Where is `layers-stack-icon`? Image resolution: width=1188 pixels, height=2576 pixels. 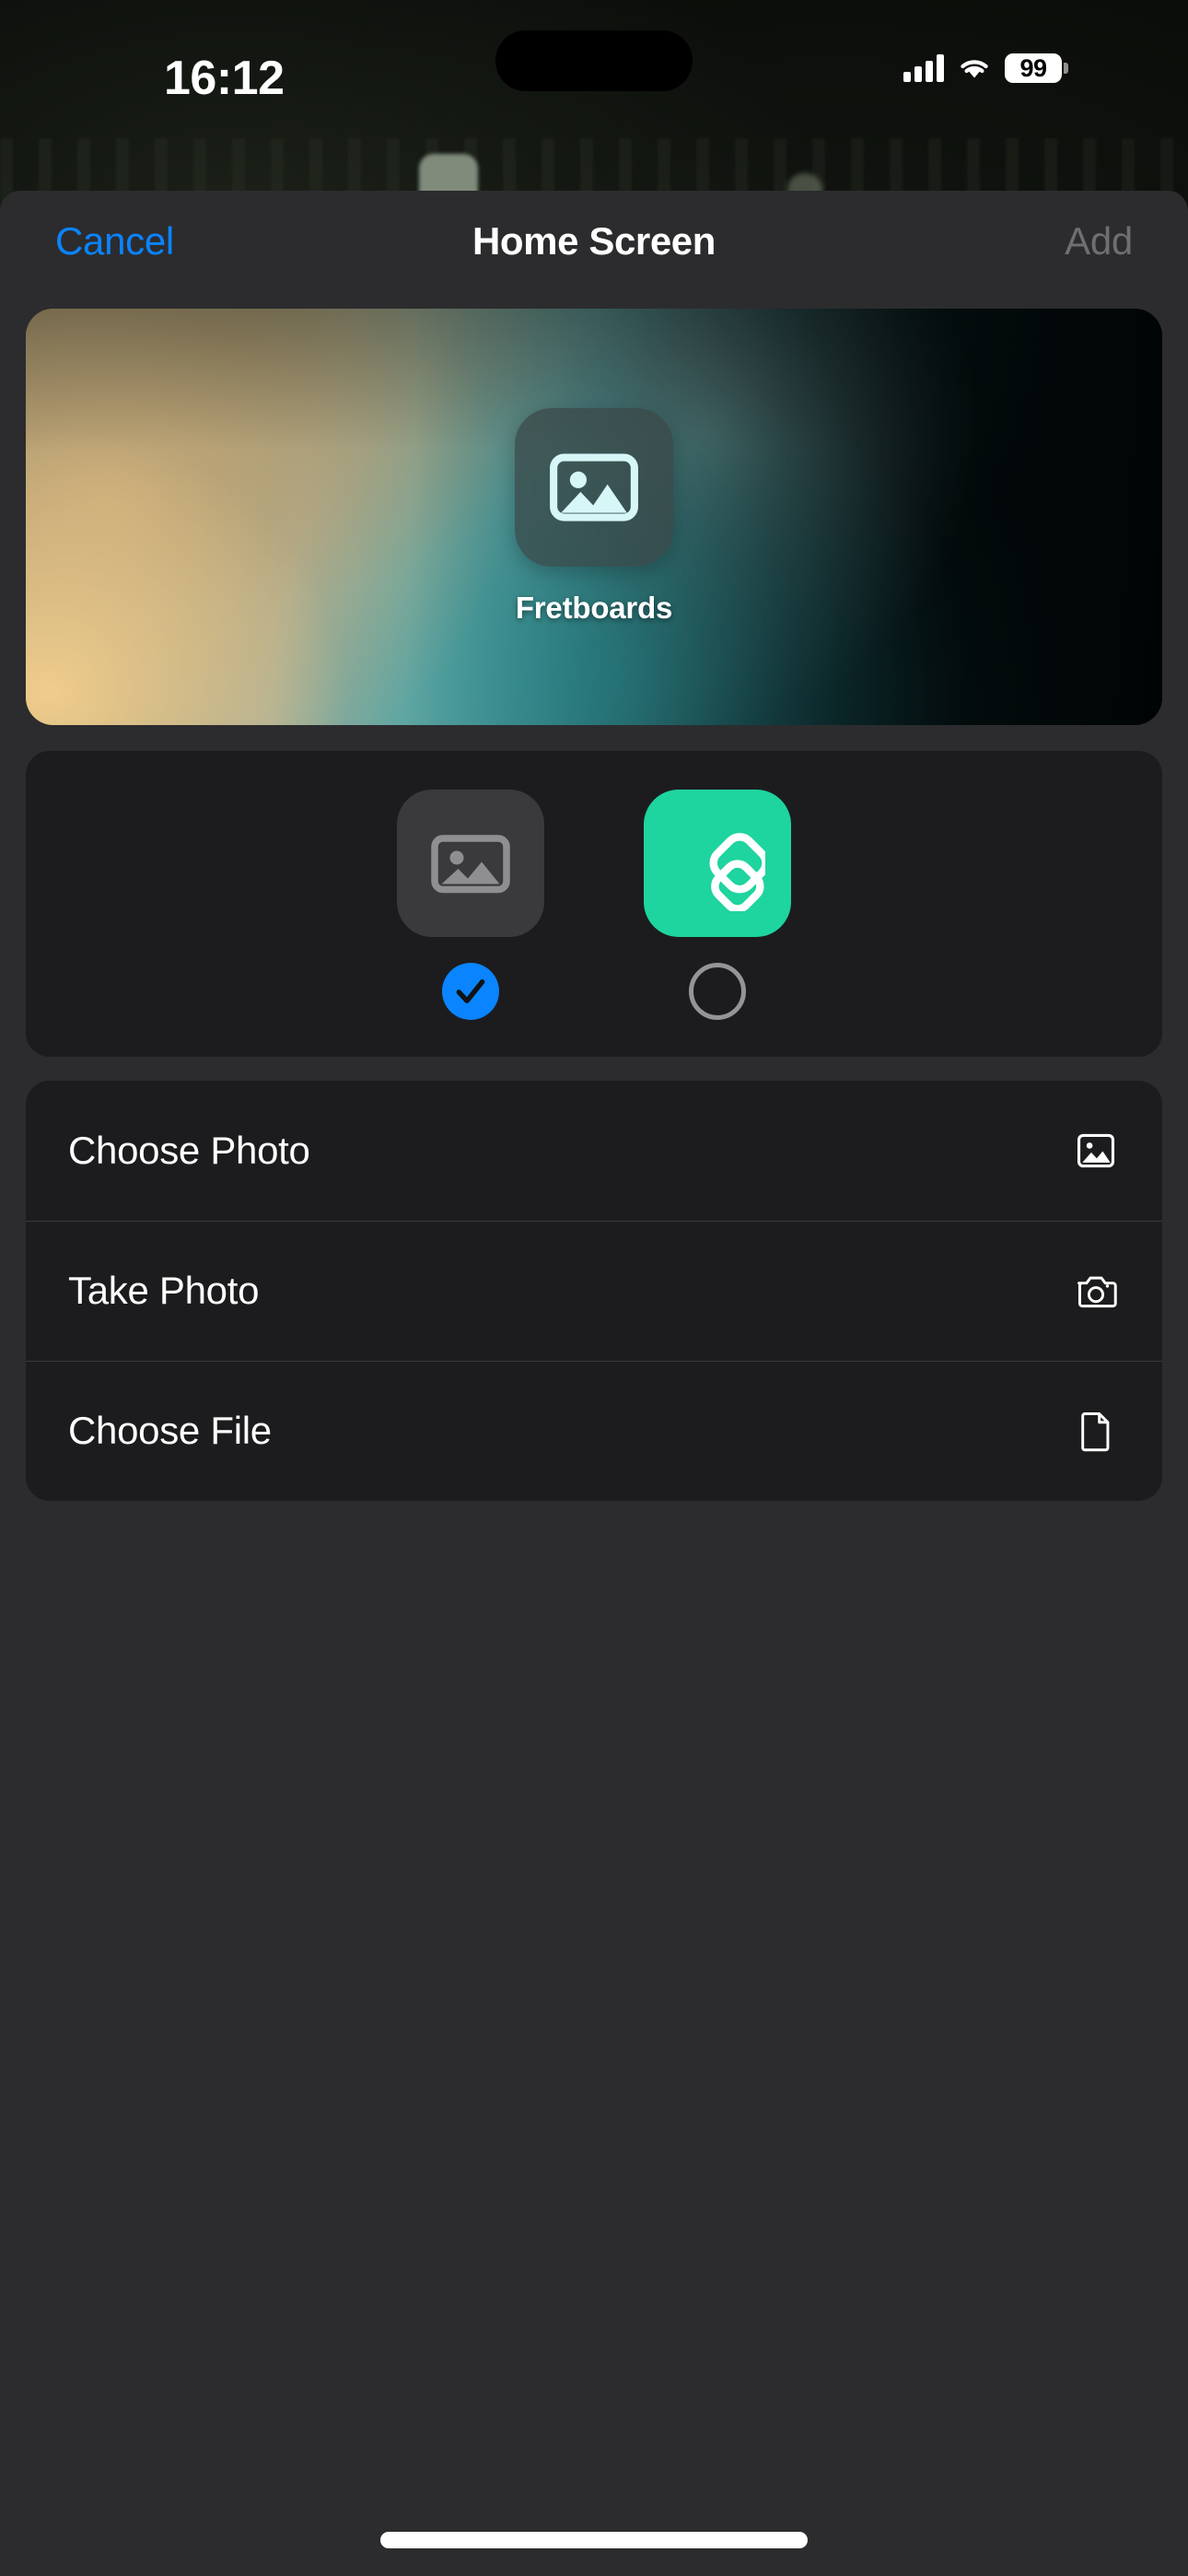 layers-stack-icon is located at coordinates (717, 863).